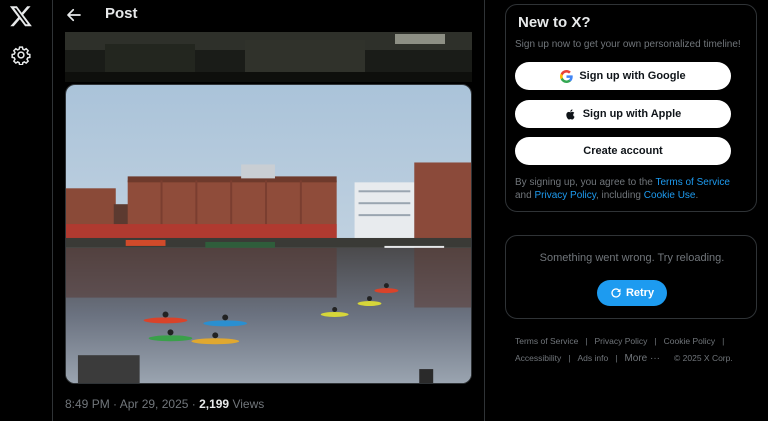 This screenshot has height=421, width=768. What do you see at coordinates (632, 114) in the screenshot?
I see `signup-apple-label: Sign up with Apple` at bounding box center [632, 114].